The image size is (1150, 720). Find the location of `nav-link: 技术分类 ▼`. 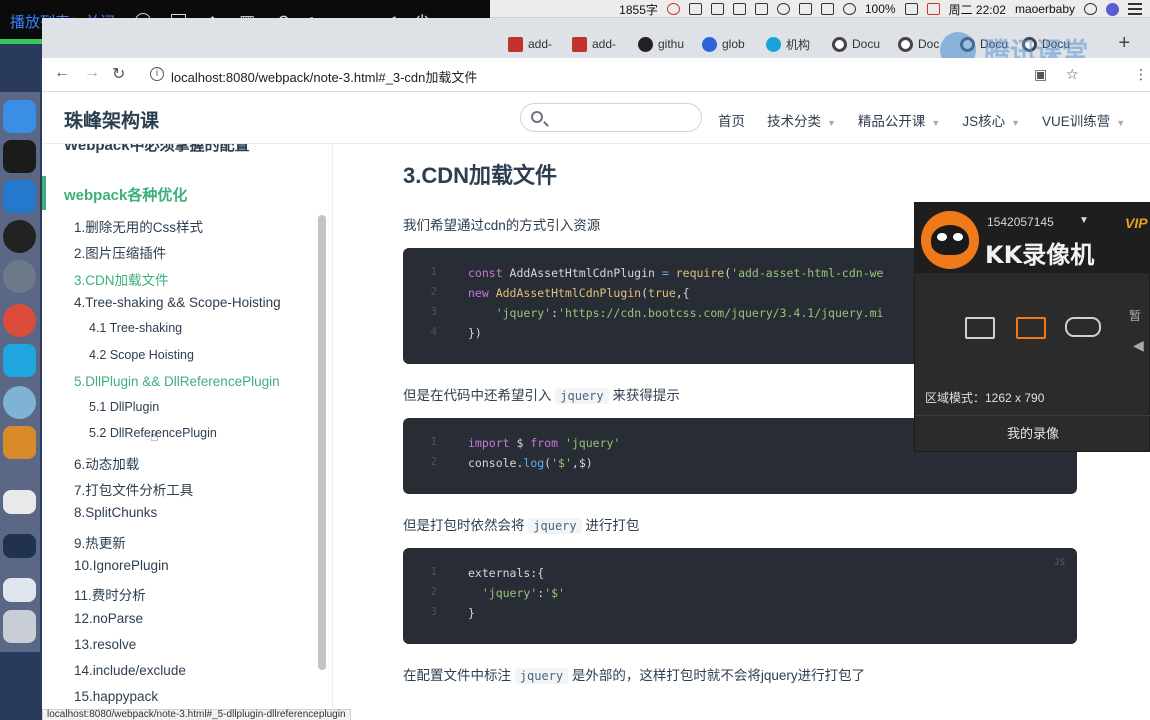

nav-link: 技术分类 ▼ is located at coordinates (801, 120).